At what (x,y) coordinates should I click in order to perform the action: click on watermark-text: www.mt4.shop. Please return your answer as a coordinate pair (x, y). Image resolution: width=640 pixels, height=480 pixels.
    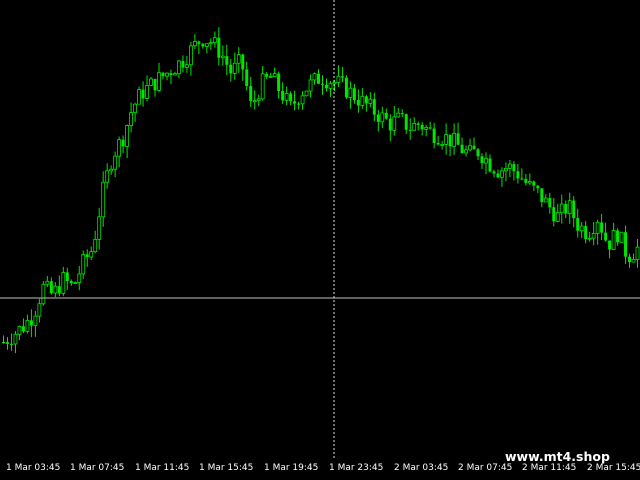
    Looking at the image, I should click on (557, 456).